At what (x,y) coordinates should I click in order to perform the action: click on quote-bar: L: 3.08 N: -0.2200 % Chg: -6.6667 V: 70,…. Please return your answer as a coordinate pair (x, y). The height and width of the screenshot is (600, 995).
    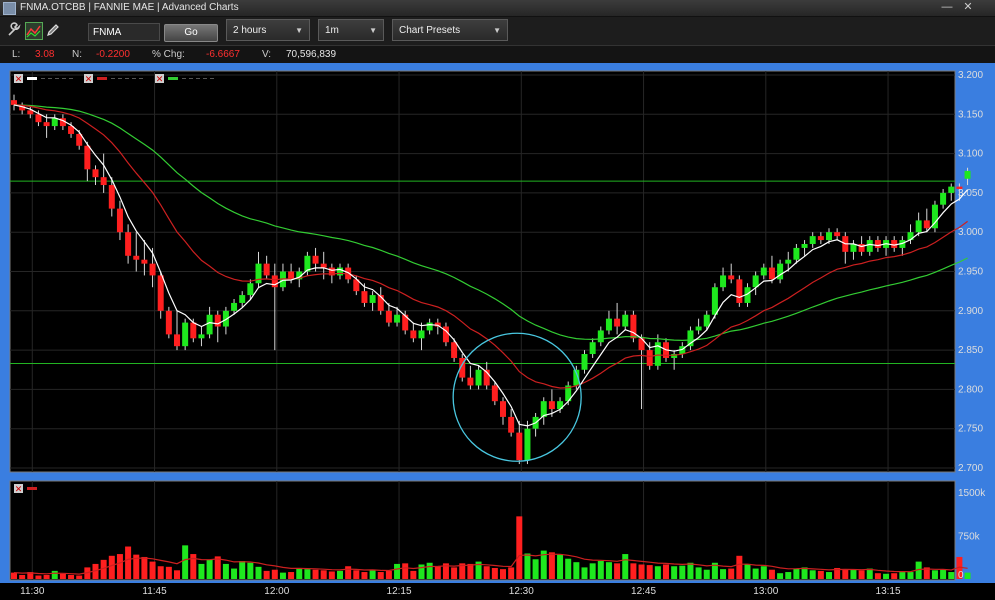
    Looking at the image, I should click on (497, 55).